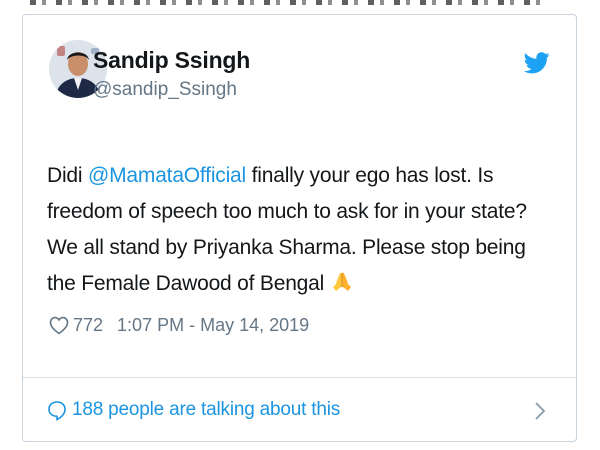  I want to click on conversation-link: 188 people are talking about this, so click(193, 410).